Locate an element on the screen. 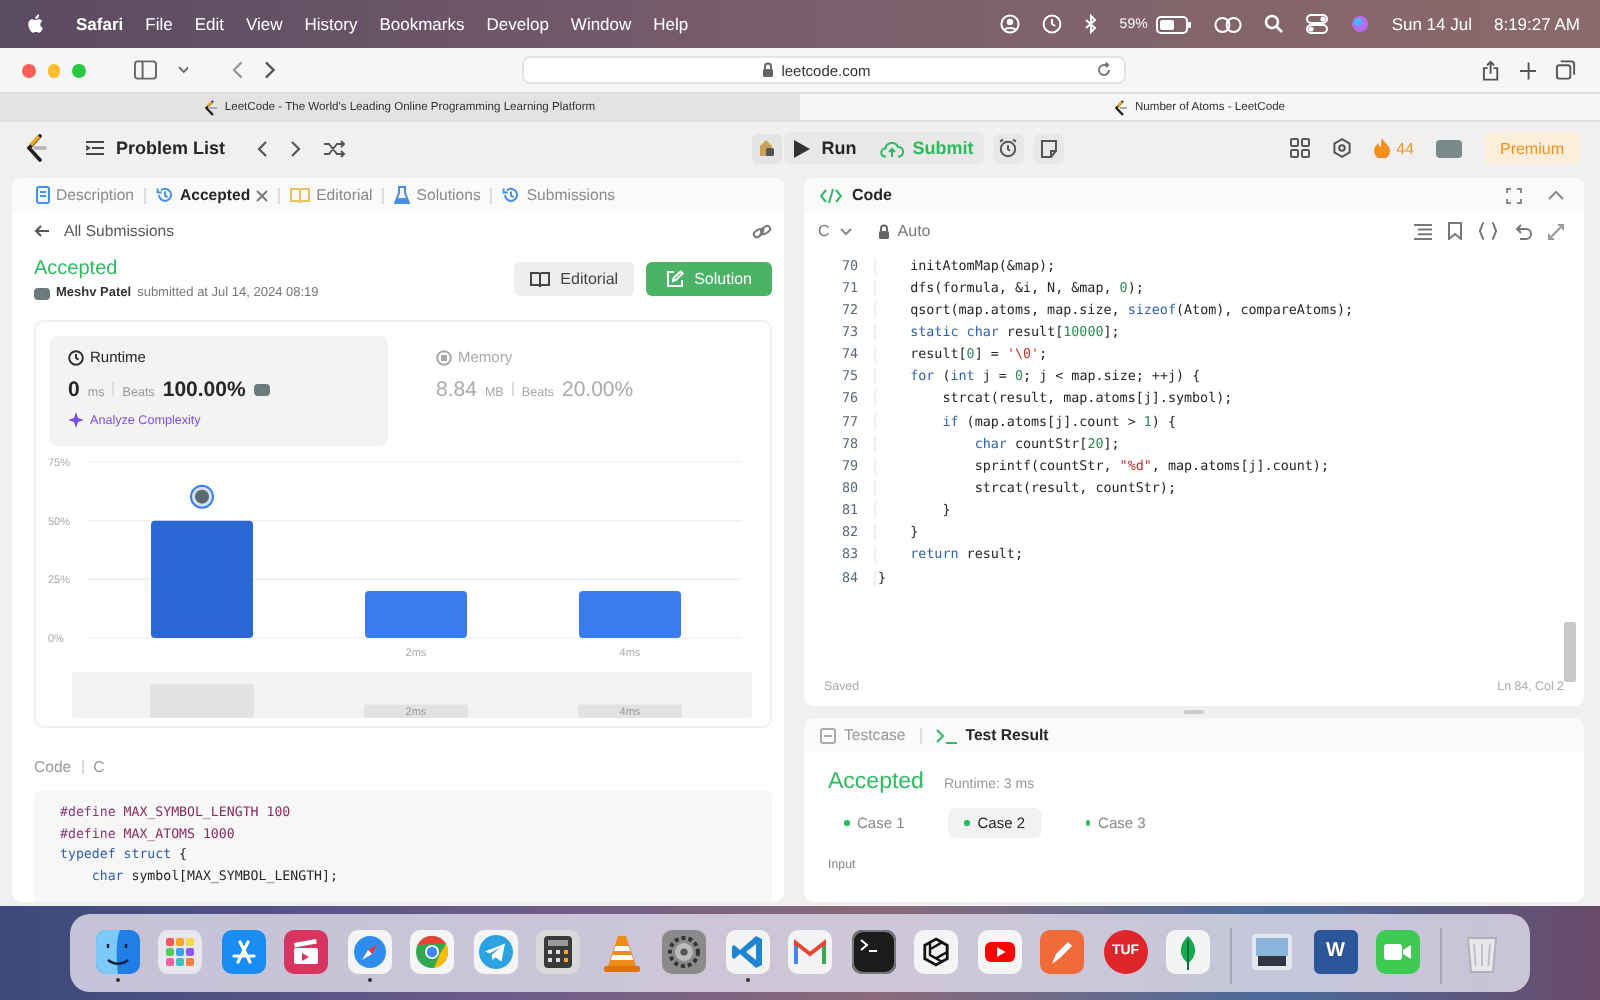 This screenshot has width=1600, height=1000. submission-status: Accepted is located at coordinates (77, 269).